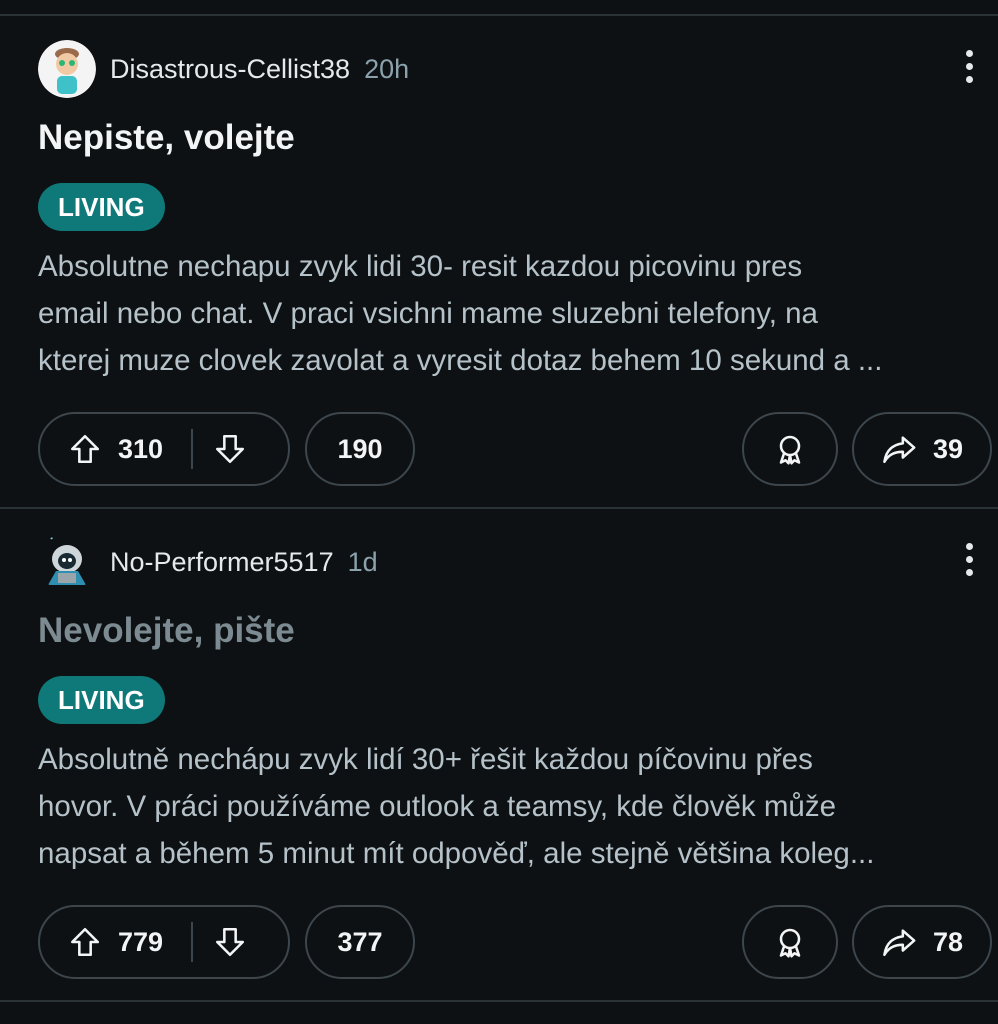 This screenshot has width=998, height=1024. I want to click on comments-button: 377, so click(360, 942).